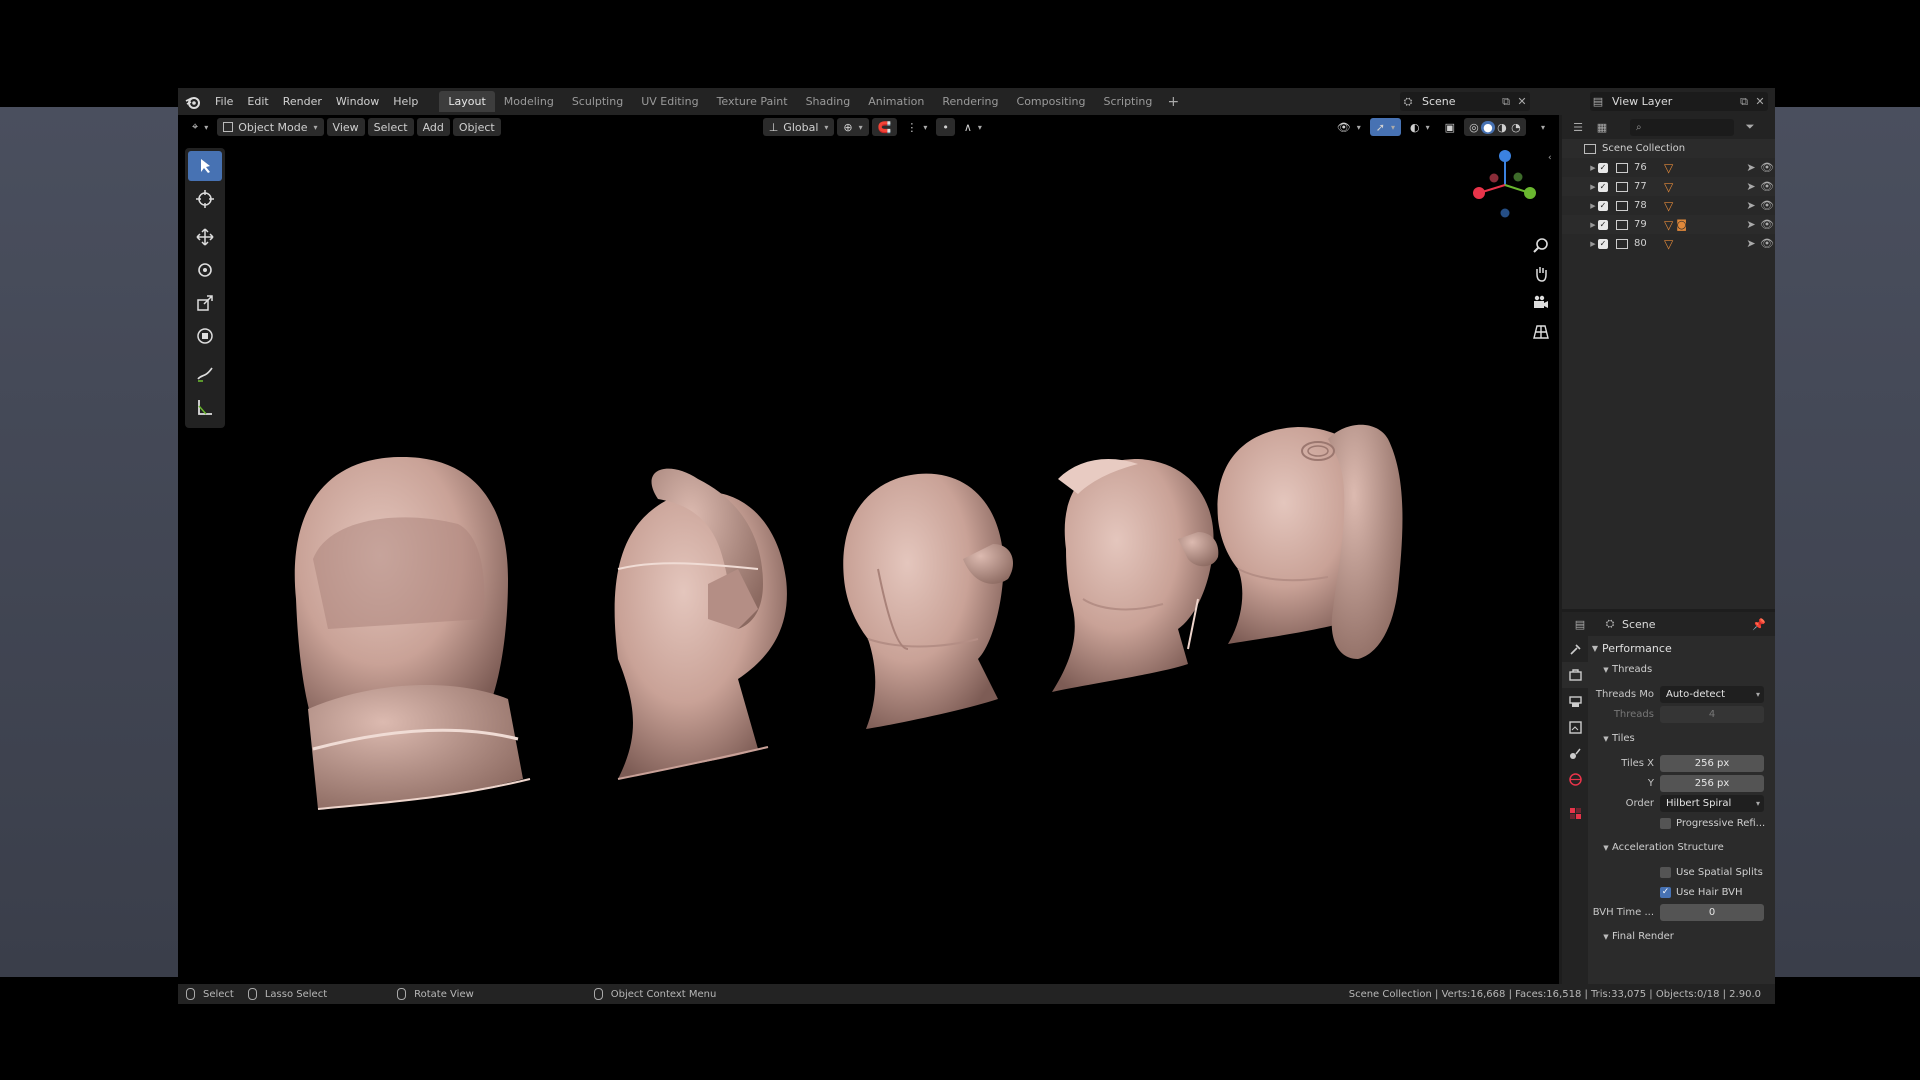  What do you see at coordinates (597, 101) in the screenshot?
I see `tab-sculpting: Sculpting` at bounding box center [597, 101].